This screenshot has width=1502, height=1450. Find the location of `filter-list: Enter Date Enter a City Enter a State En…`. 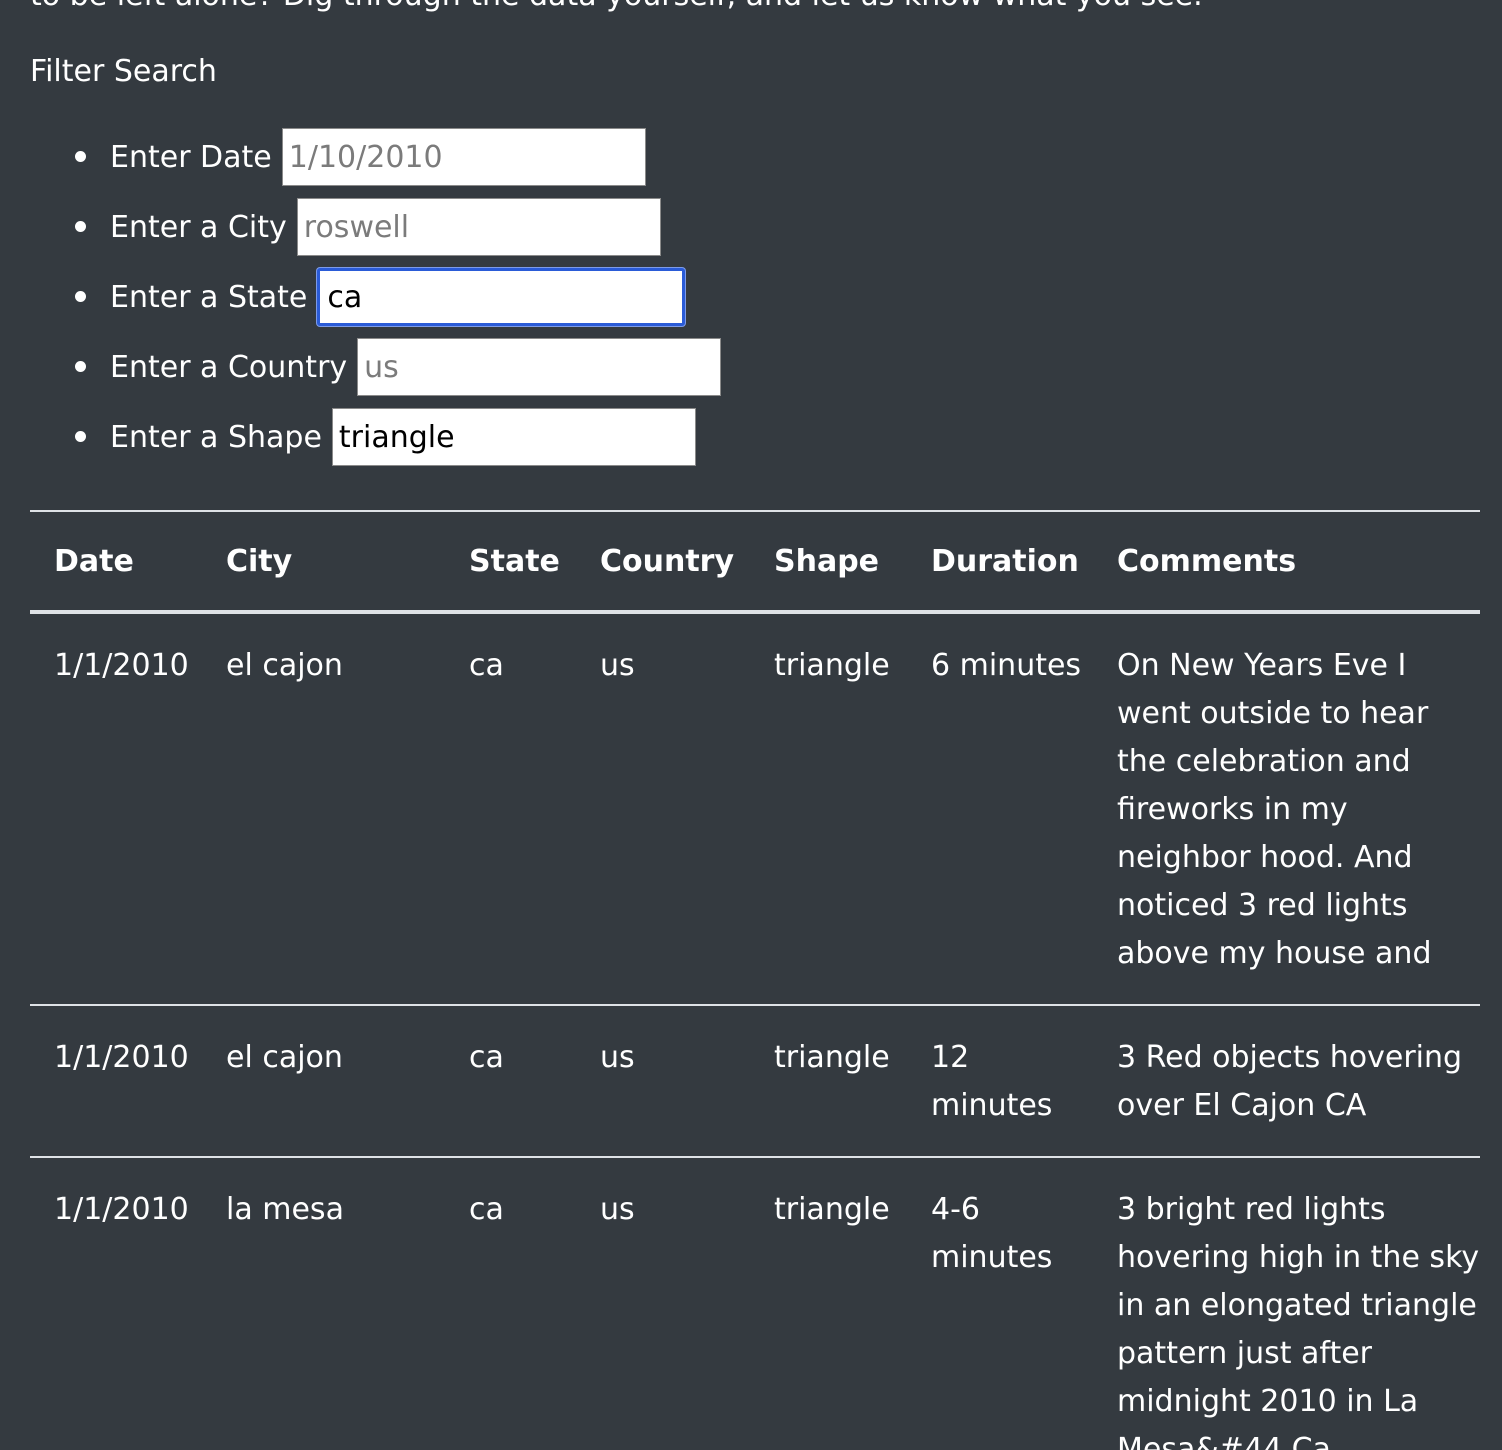

filter-list: Enter Date Enter a City Enter a State En… is located at coordinates (361, 303).